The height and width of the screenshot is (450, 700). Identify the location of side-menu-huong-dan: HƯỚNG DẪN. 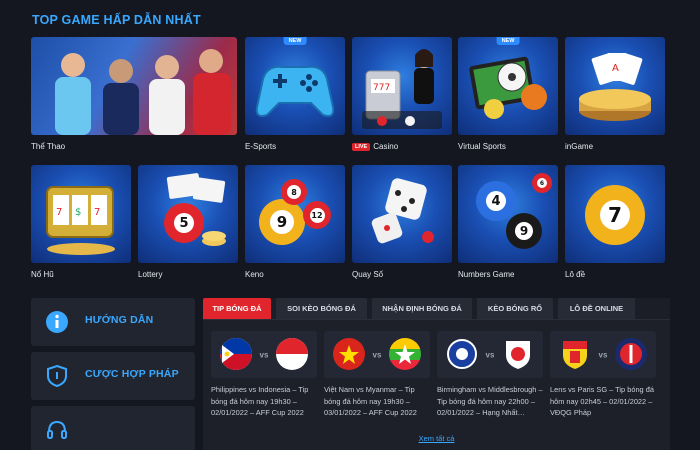
(113, 322).